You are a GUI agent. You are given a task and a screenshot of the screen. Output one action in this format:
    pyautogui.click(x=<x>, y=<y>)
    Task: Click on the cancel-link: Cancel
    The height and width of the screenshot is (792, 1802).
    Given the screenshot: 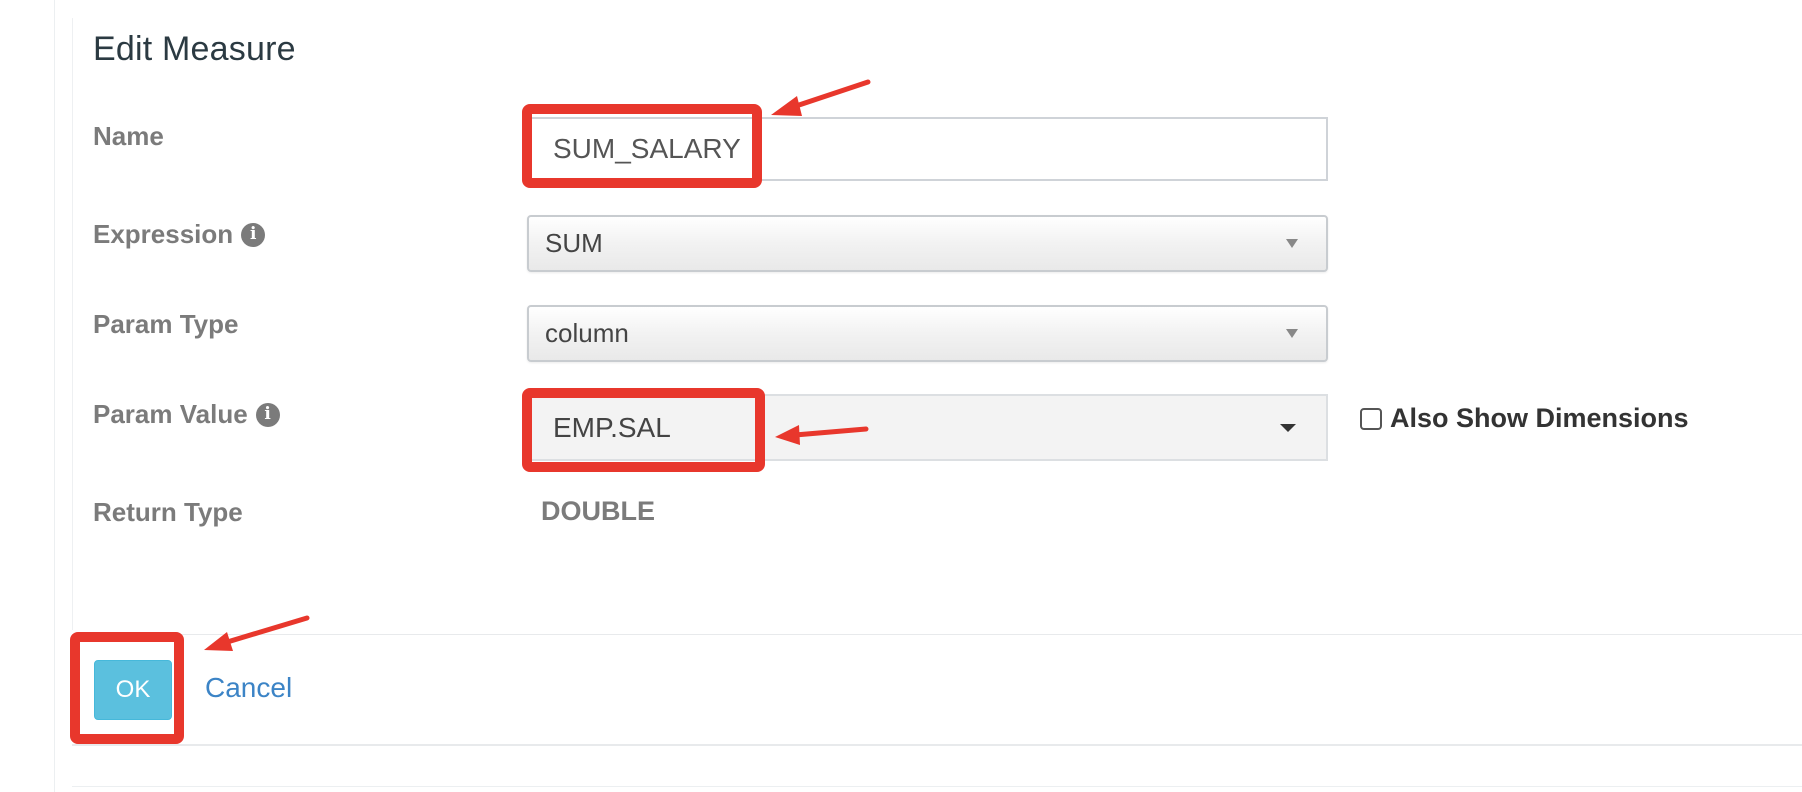 What is the action you would take?
    pyautogui.click(x=248, y=688)
    